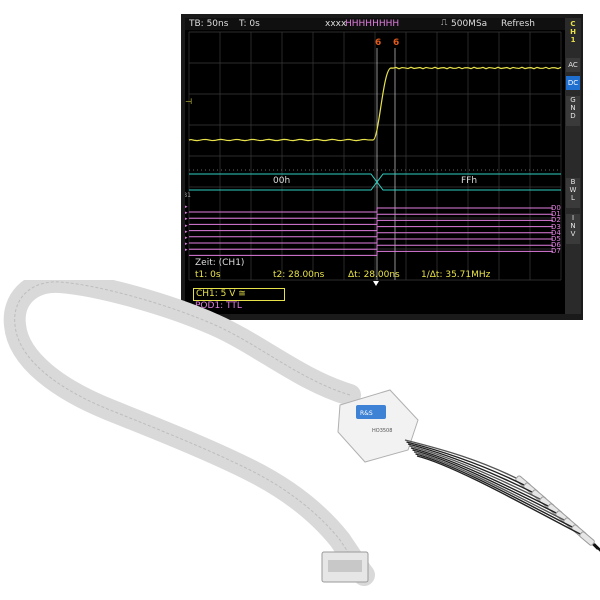  What do you see at coordinates (573, 166) in the screenshot?
I see `channel-softkey-menu: C H 1 AC DC G N D B W L I N V` at bounding box center [573, 166].